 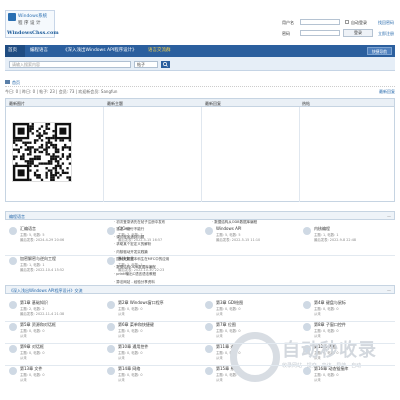 I want to click on forum-item: 系统安全 主题: 1, 帖数: 1 最后发表: 2022-10-30 22:23, so click(x=154, y=270).